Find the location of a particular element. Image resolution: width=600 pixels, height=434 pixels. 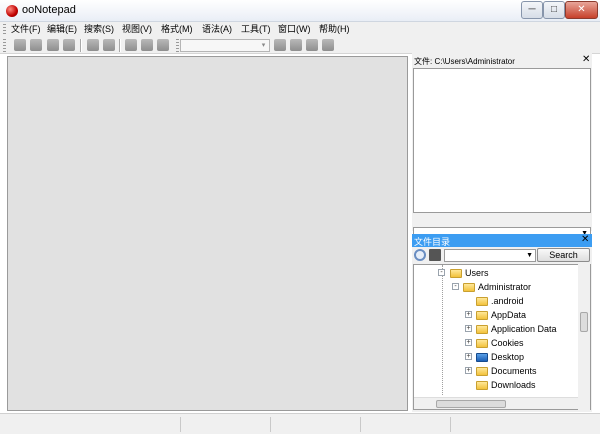

refresh-icon is located at coordinates (420, 255).